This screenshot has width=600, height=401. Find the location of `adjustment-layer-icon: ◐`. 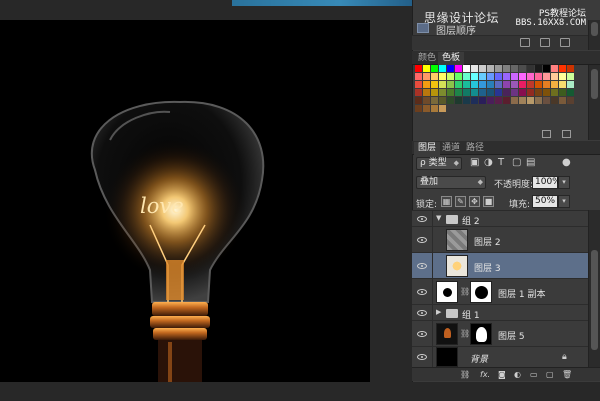

adjustment-layer-icon: ◐ is located at coordinates (517, 374).